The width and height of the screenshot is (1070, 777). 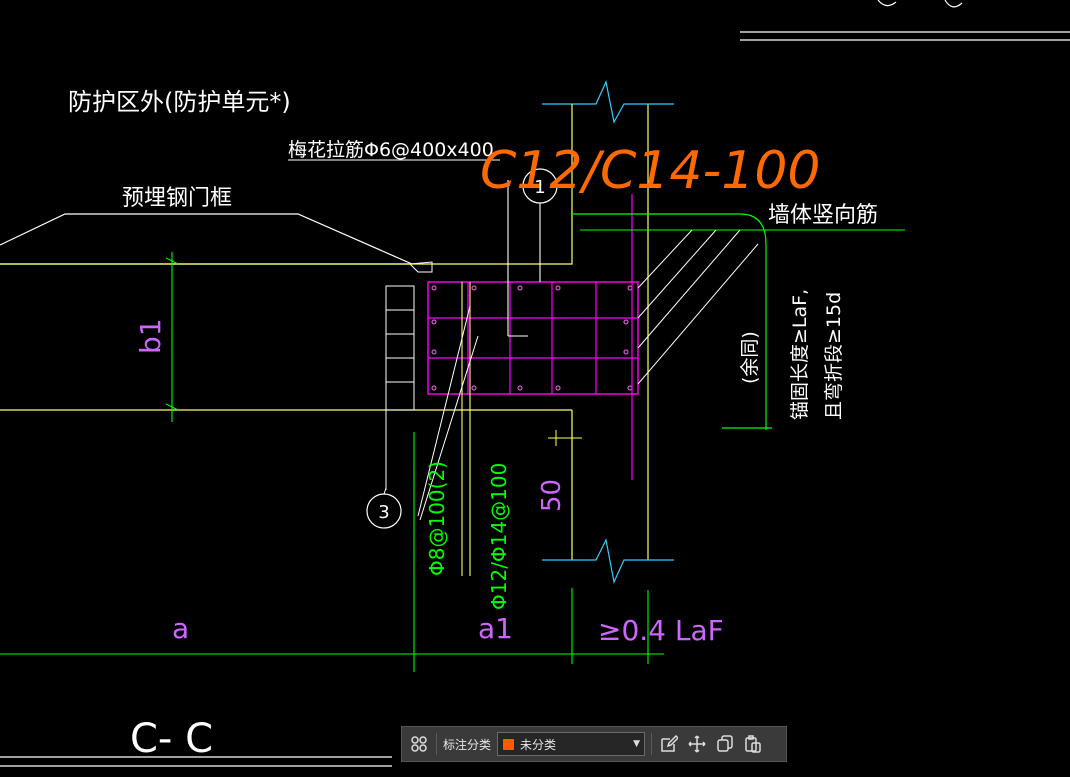 What do you see at coordinates (179, 102) in the screenshot?
I see `protect-zone-label: 防护区外(防护单元*)` at bounding box center [179, 102].